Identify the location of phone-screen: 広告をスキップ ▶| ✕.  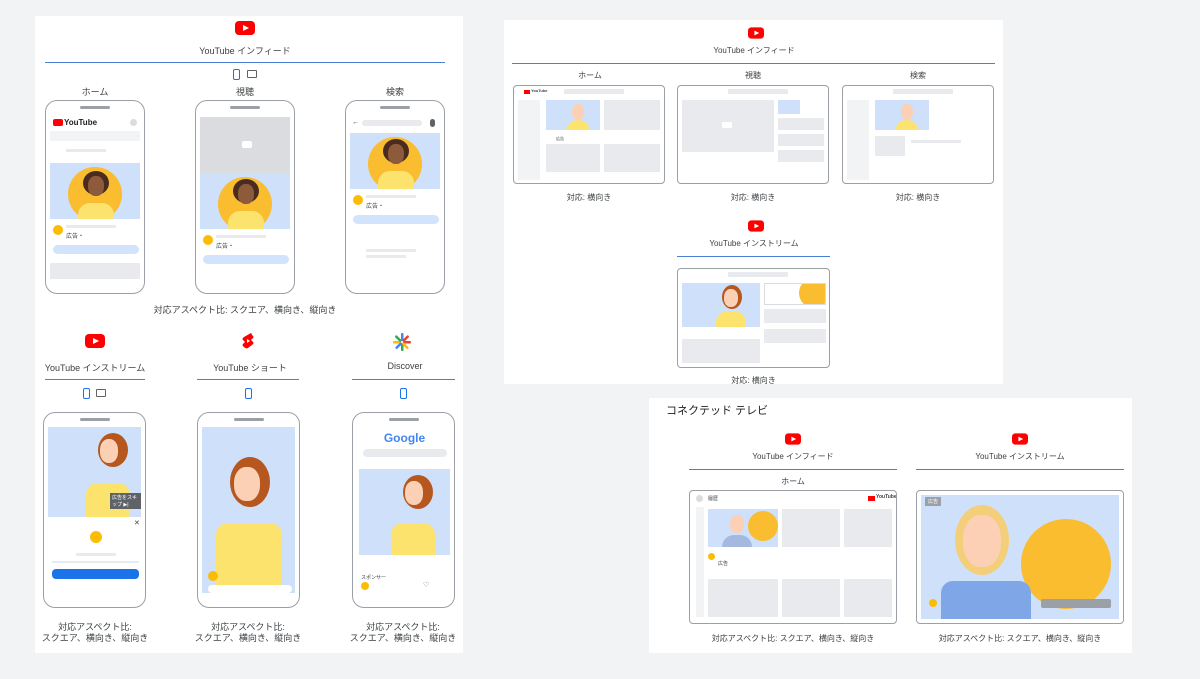
(94, 510).